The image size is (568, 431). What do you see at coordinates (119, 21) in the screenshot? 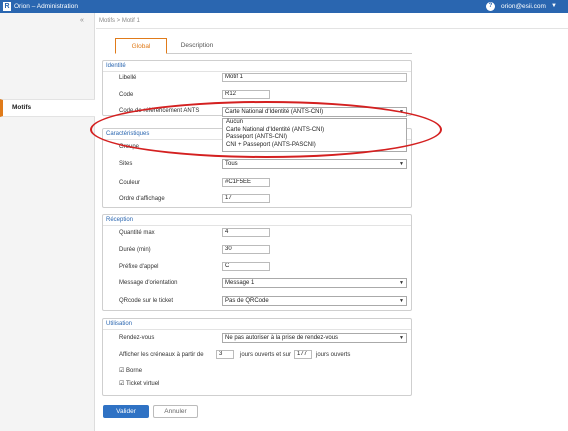
I see `breadcrumb: Motifs > Motif 1` at bounding box center [119, 21].